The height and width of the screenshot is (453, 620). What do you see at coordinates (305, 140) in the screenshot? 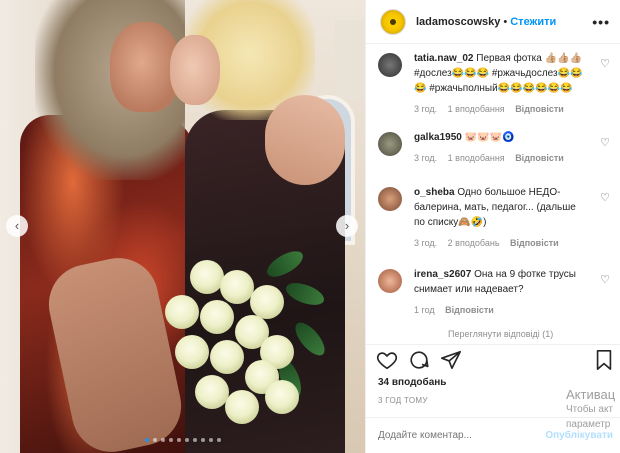
I see `photo-woman-arm` at bounding box center [305, 140].